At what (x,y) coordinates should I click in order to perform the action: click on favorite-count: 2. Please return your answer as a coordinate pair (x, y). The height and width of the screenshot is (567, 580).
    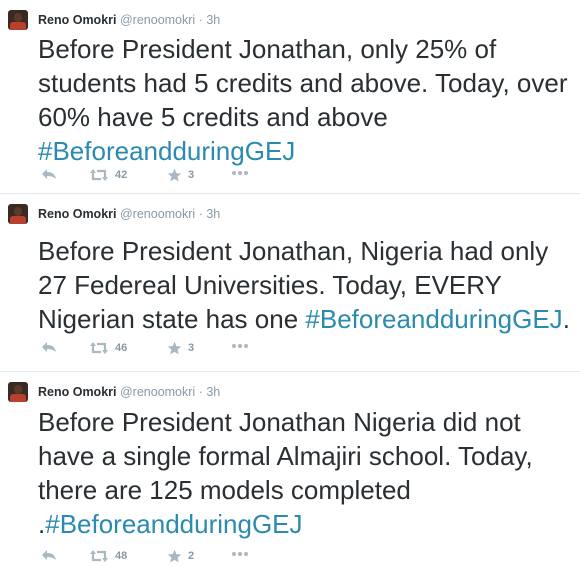
    Looking at the image, I should click on (191, 556).